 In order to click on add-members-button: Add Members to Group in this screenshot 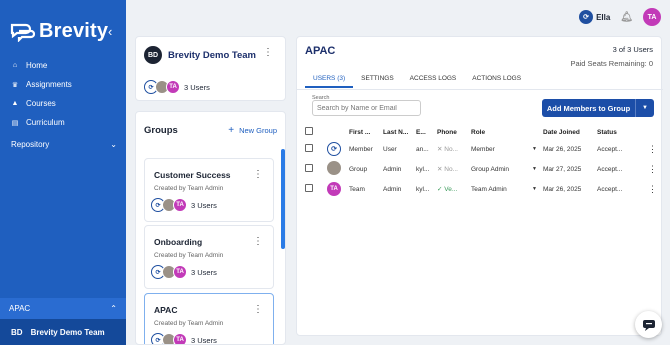, I will do `click(588, 108)`.